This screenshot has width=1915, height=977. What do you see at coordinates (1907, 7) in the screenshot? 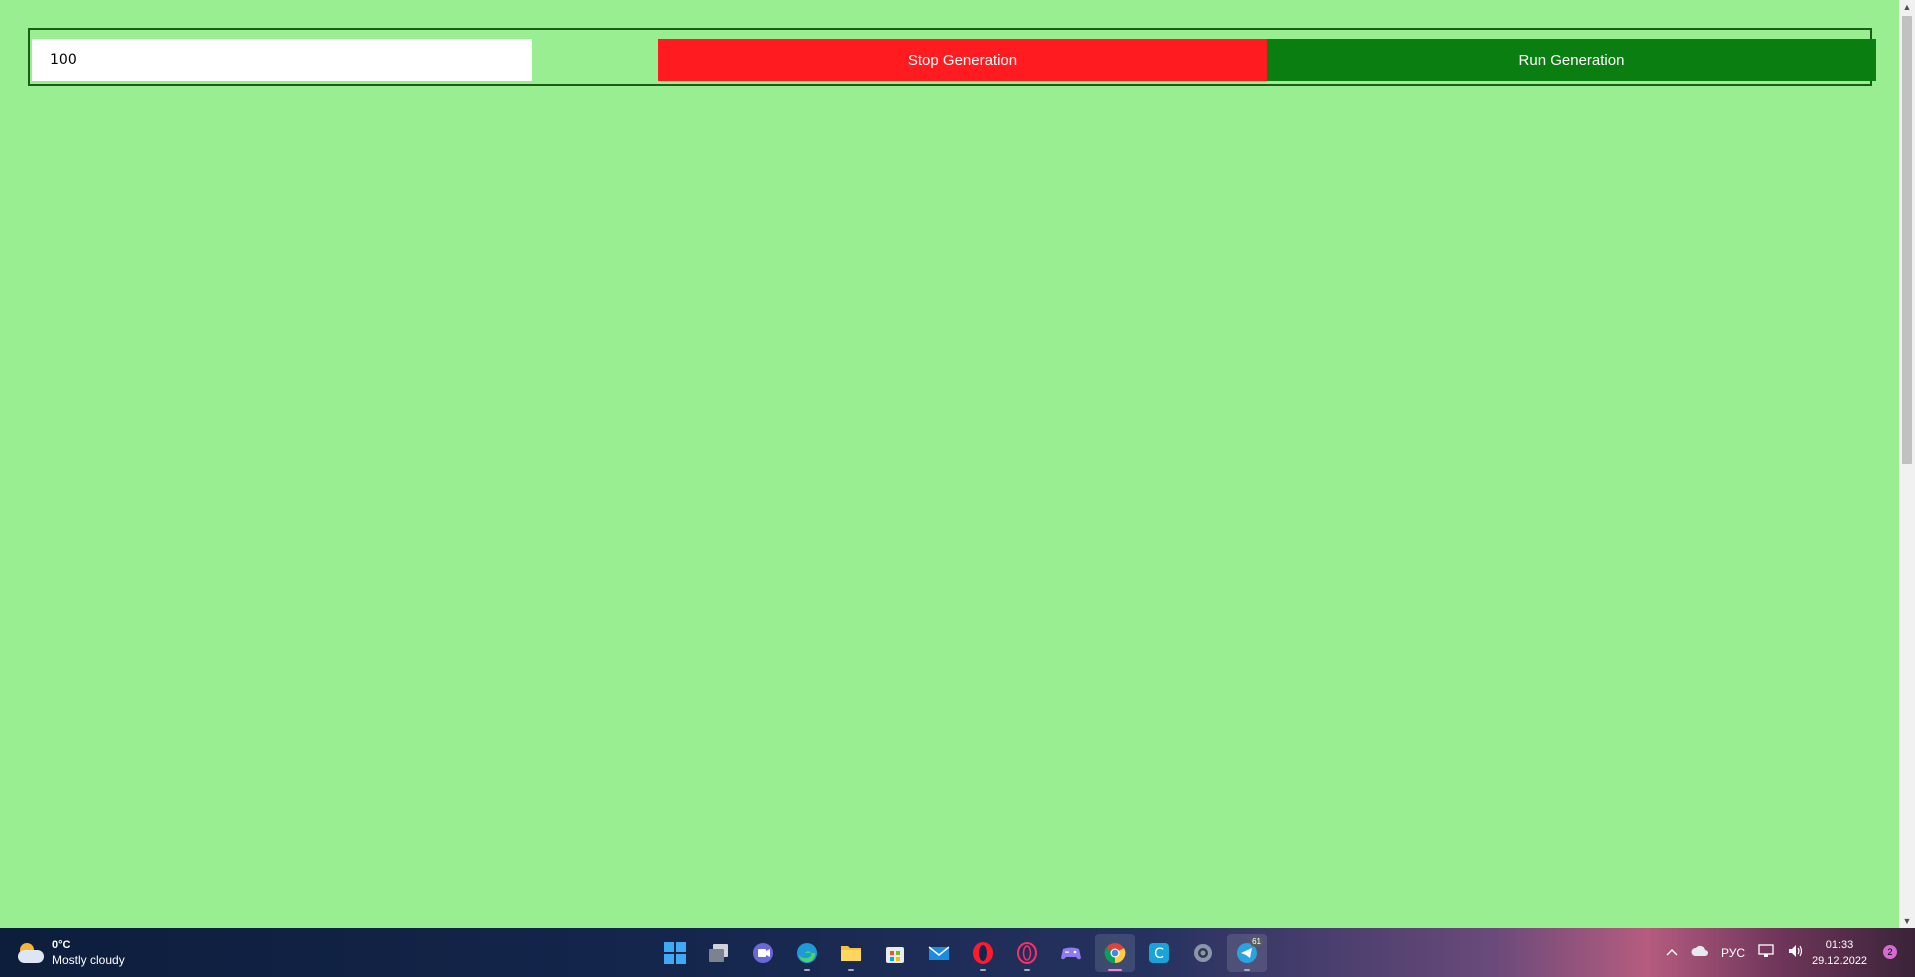
I see `scroll-up-icon: ▲` at bounding box center [1907, 7].